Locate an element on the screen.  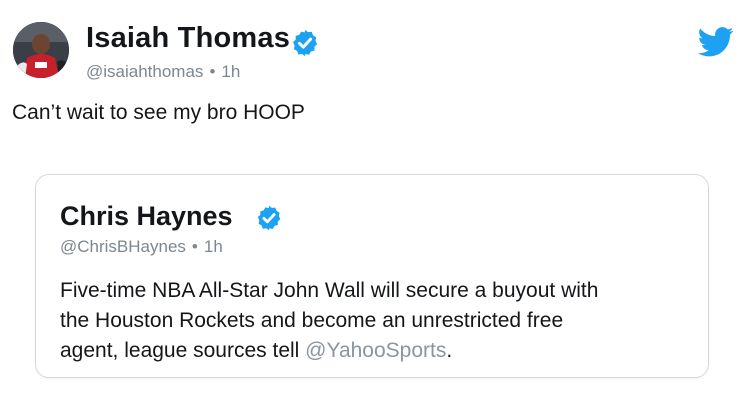
quoted-tweet-meta: @ChrisBHaynes • 1h is located at coordinates (141, 247).